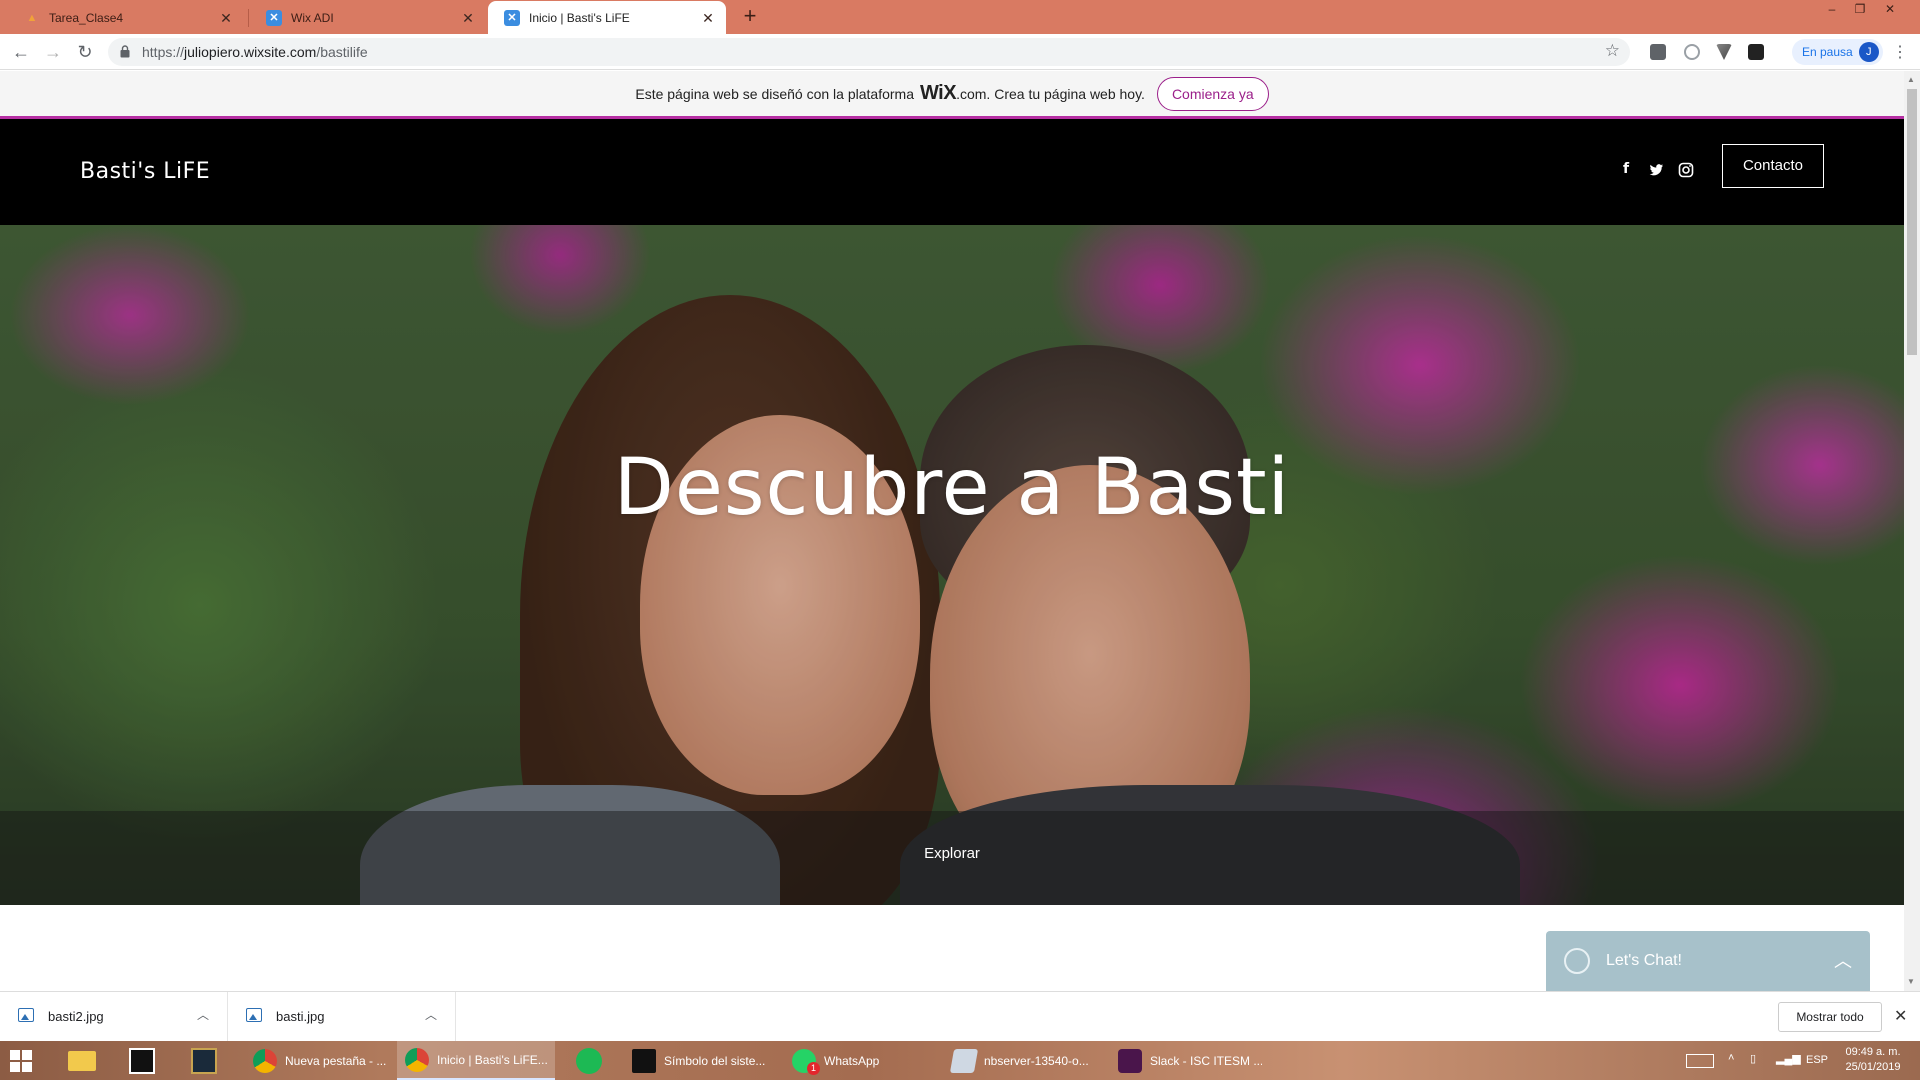 This screenshot has width=1920, height=1080. I want to click on file-explorer-icon, so click(81, 1061).